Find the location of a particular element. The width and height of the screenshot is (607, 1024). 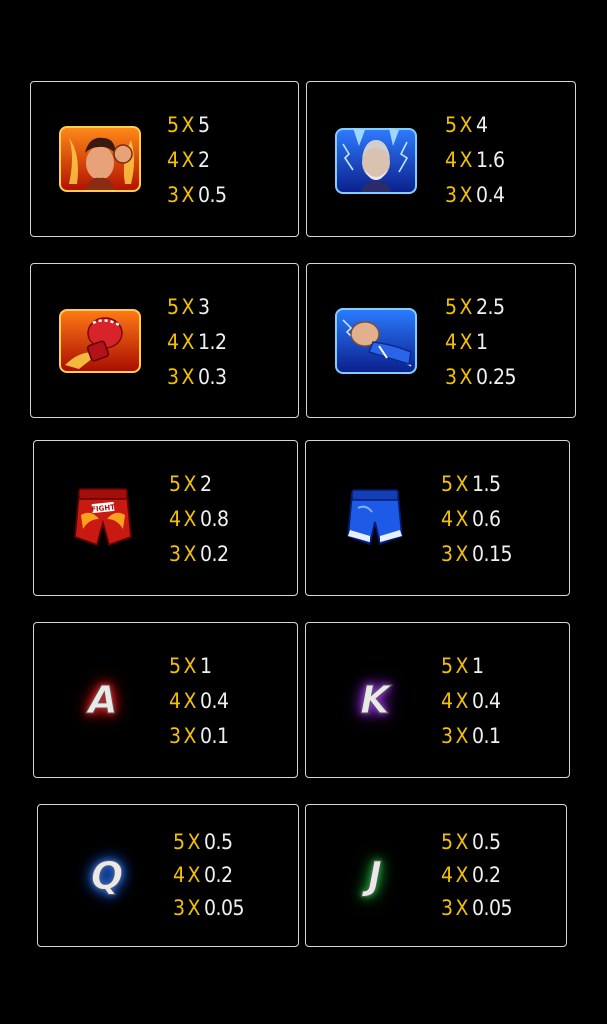

payout-list: 5X4 4 X 1.6 3 X 0.4 is located at coordinates (475, 160).